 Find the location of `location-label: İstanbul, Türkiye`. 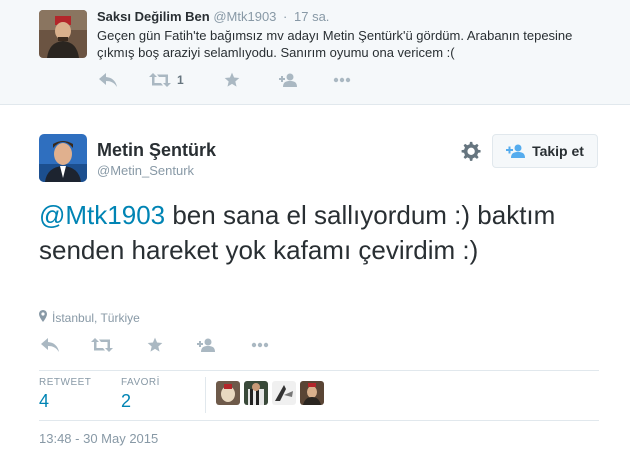

location-label: İstanbul, Türkiye is located at coordinates (96, 317).